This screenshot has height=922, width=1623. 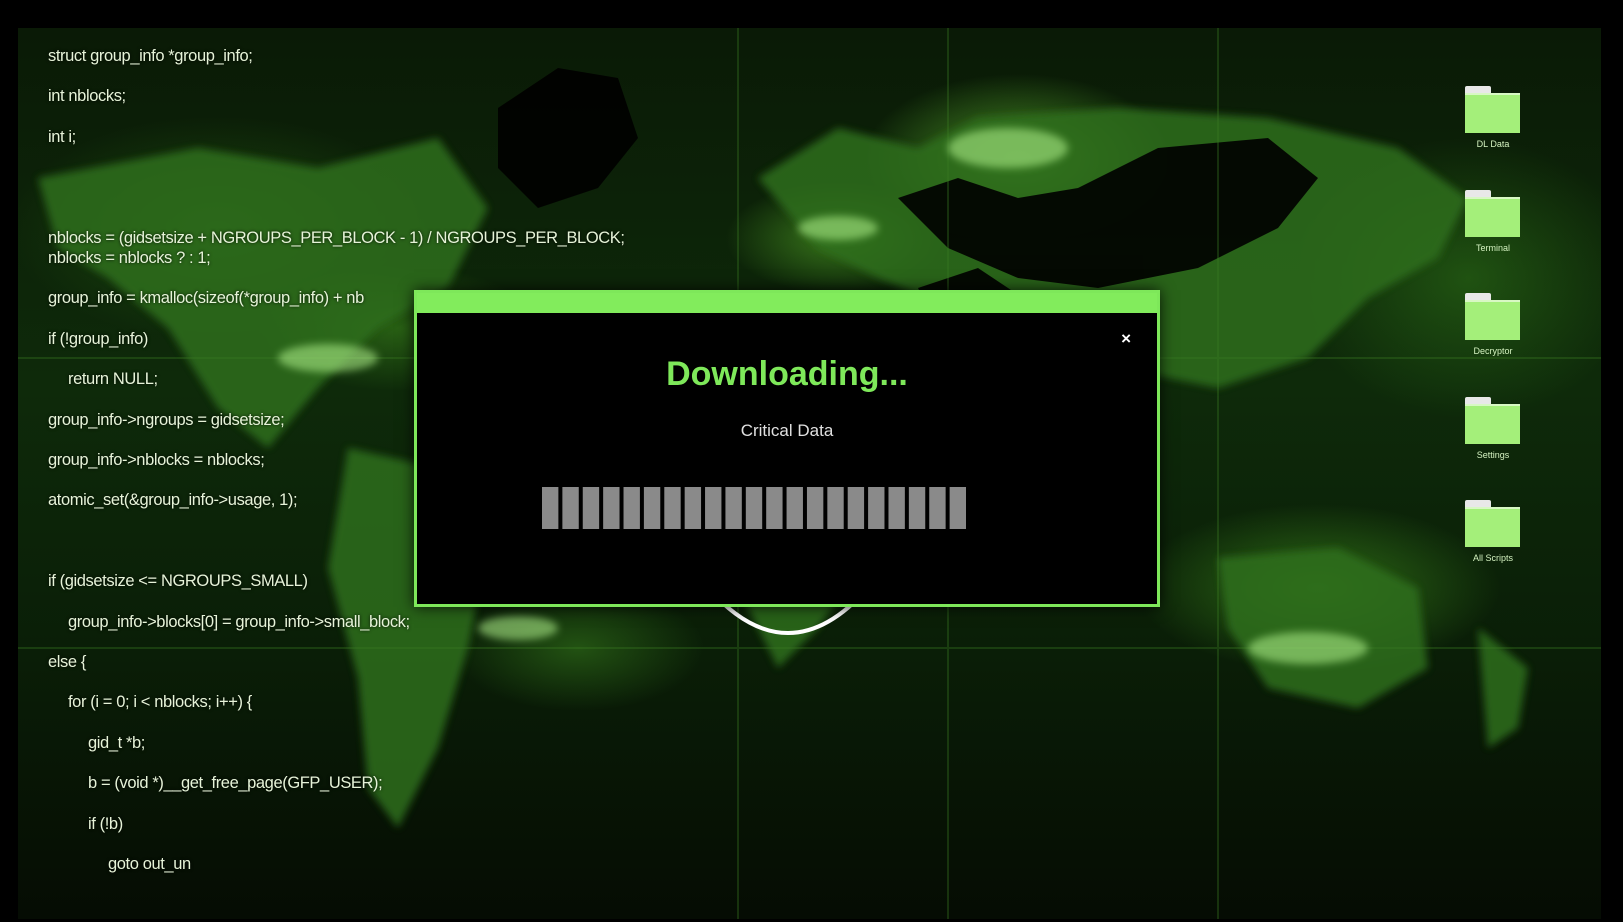 What do you see at coordinates (150, 56) in the screenshot?
I see `code-line: struct group_info *group_info;` at bounding box center [150, 56].